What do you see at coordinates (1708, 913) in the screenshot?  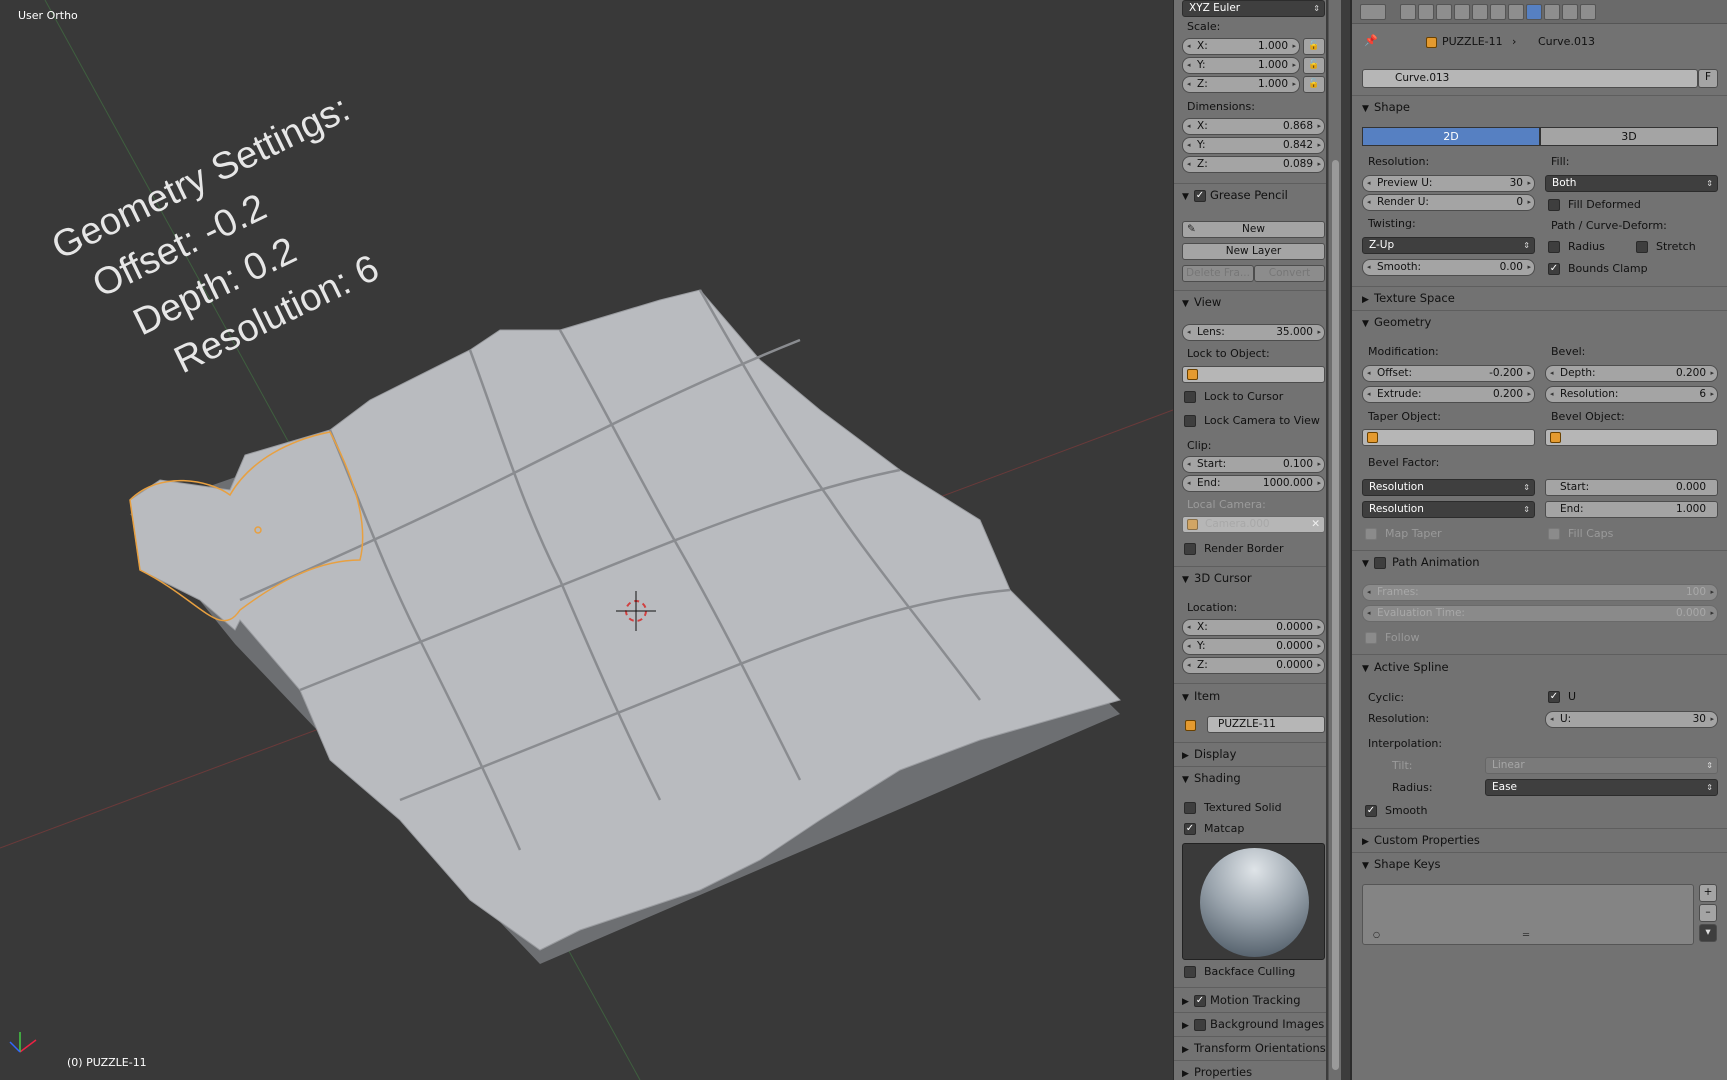 I see `remove-shape-key-button: –` at bounding box center [1708, 913].